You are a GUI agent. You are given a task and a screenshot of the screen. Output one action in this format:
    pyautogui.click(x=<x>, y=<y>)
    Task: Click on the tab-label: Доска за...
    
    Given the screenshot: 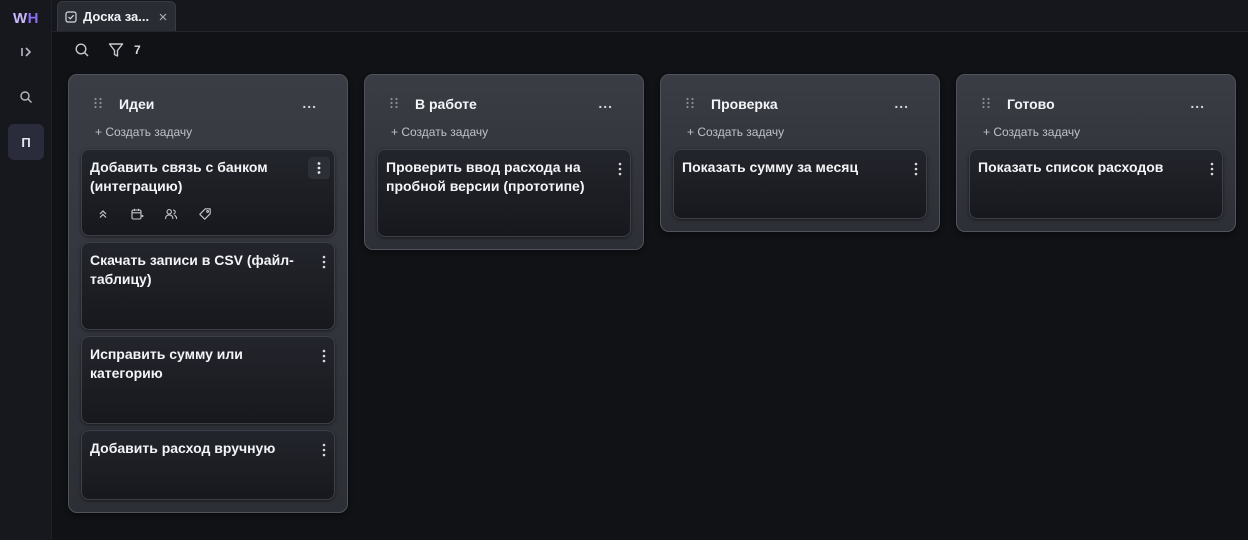 What is the action you would take?
    pyautogui.click(x=116, y=16)
    